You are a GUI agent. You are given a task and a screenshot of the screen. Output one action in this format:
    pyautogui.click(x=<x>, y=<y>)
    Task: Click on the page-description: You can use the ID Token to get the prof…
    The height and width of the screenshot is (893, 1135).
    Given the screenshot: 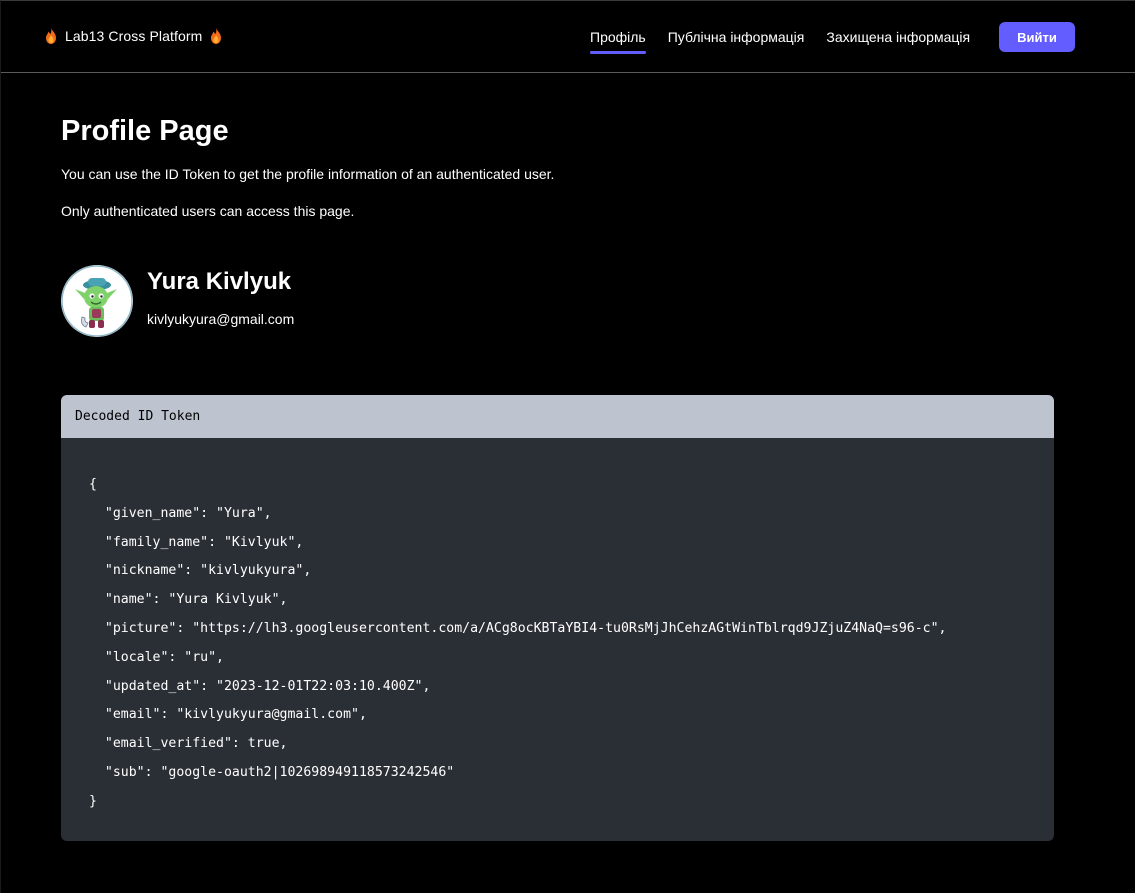 What is the action you would take?
    pyautogui.click(x=308, y=174)
    